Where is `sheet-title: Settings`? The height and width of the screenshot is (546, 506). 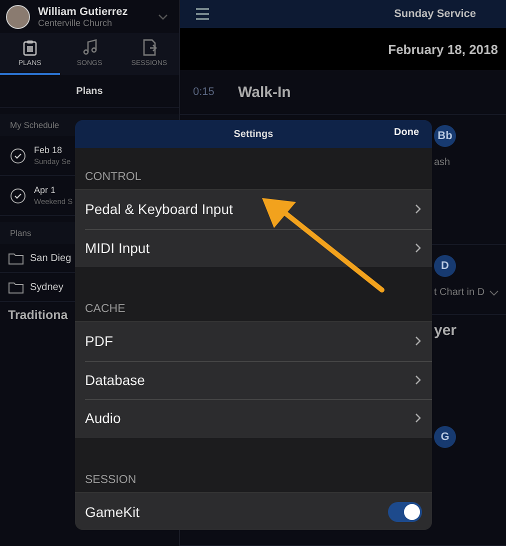
sheet-title: Settings is located at coordinates (254, 134).